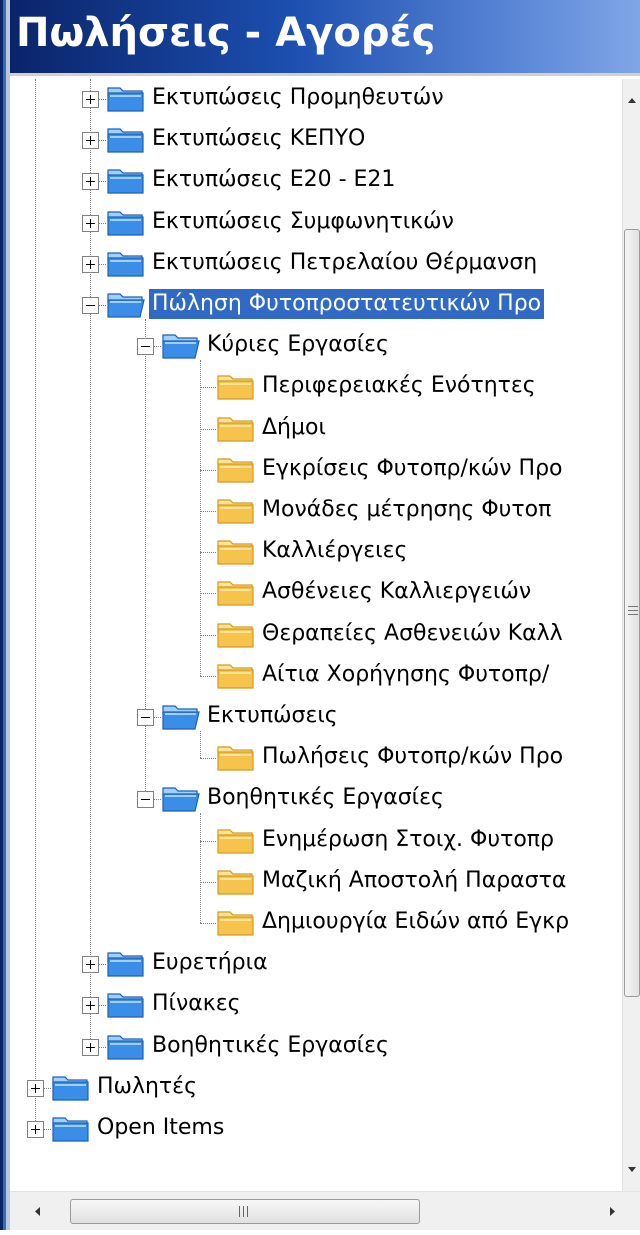 The height and width of the screenshot is (1235, 640). What do you see at coordinates (412, 757) in the screenshot?
I see `tree-item-label: Πωλήσεις Φυτοπρ/κών Προ` at bounding box center [412, 757].